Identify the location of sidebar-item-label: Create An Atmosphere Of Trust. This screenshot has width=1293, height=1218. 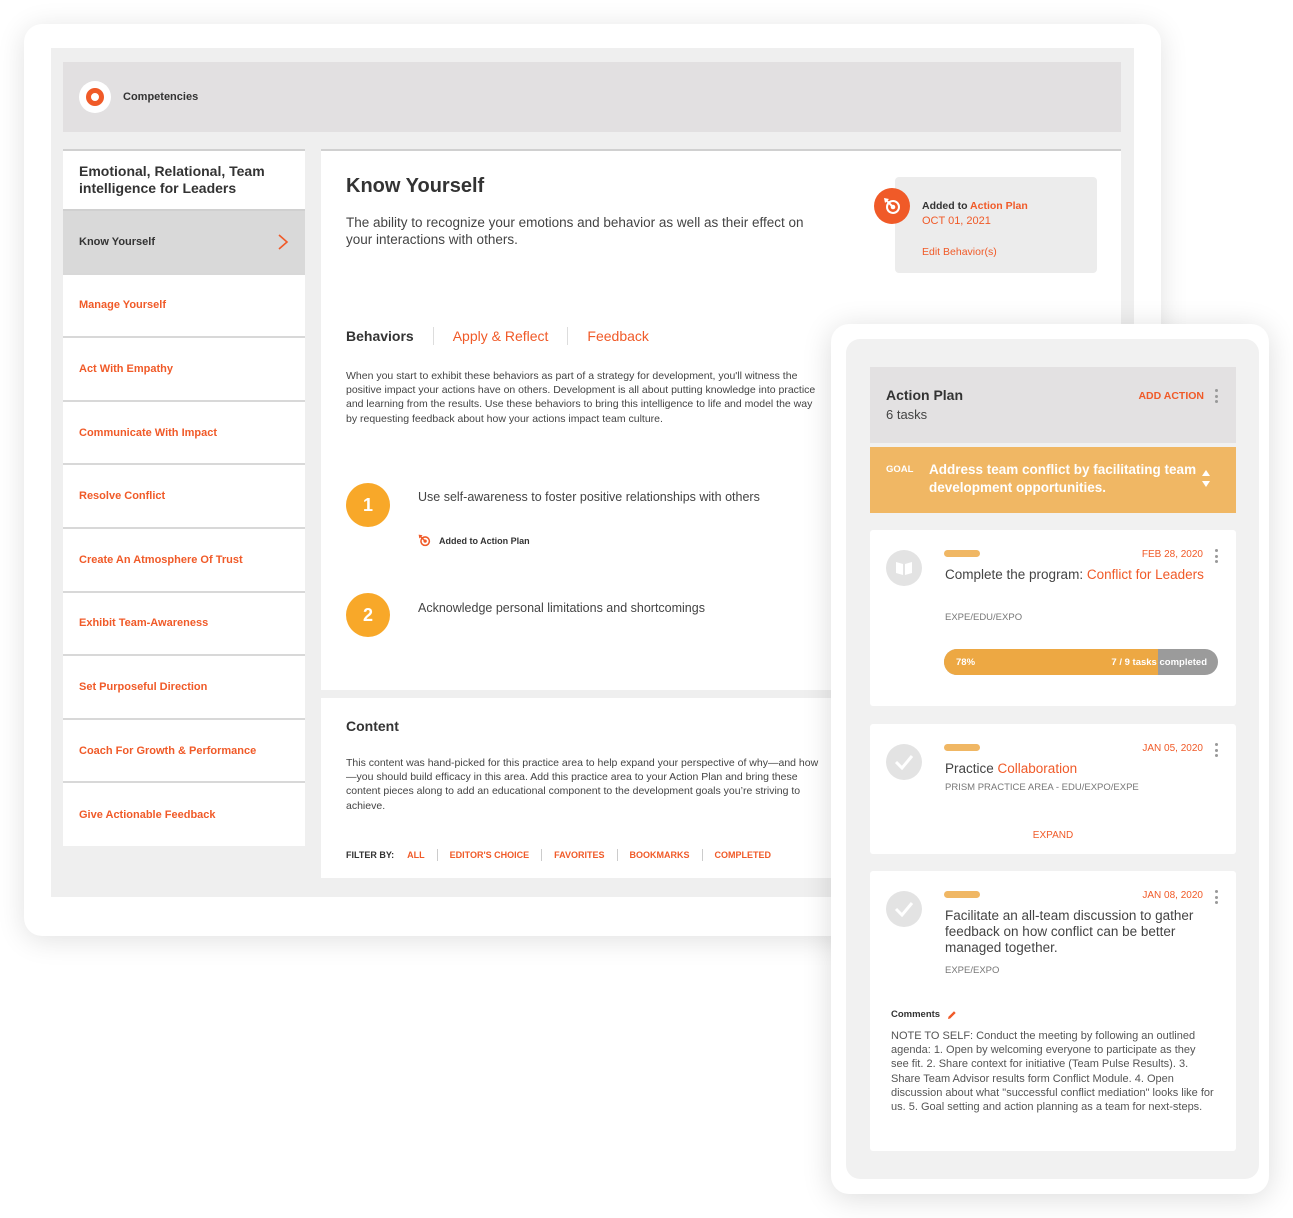
(161, 559).